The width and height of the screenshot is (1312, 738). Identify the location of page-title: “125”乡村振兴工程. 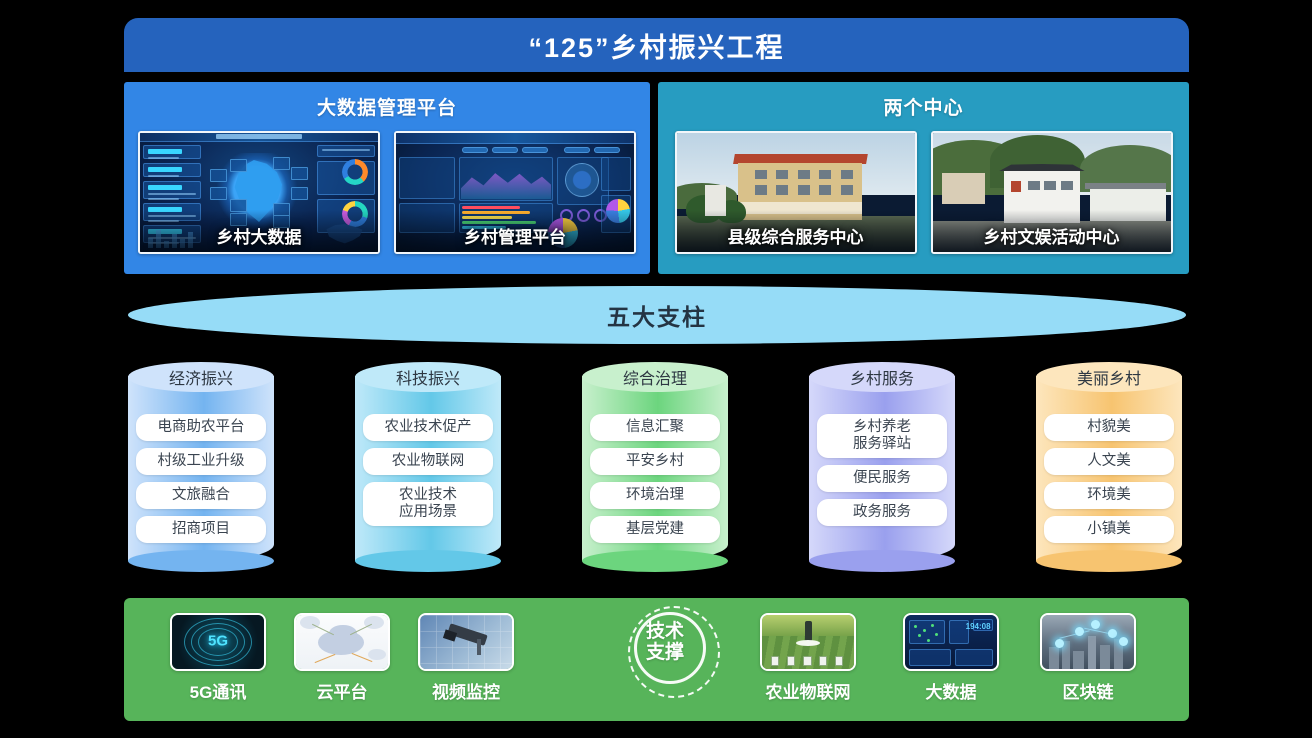
(656, 47).